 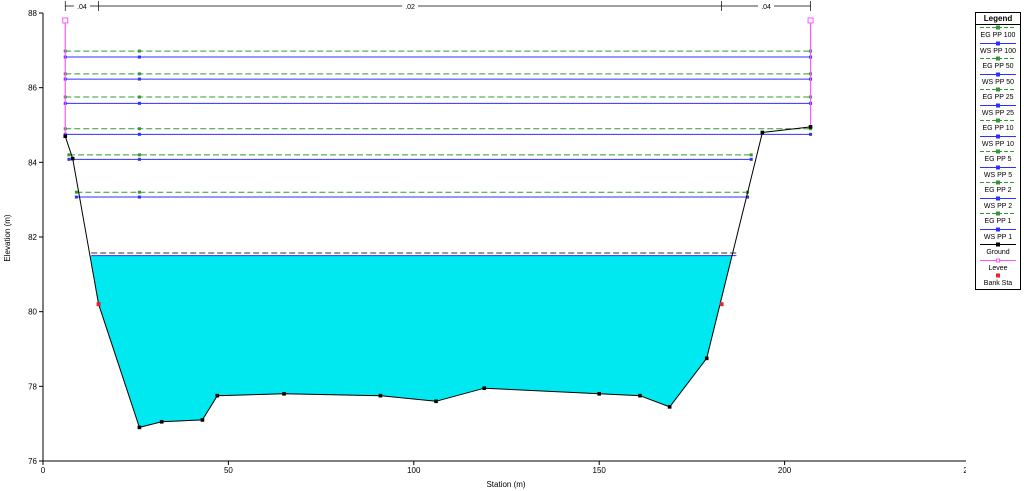 I want to click on legend-label-ws-pp-10: WS PP 10, so click(x=998, y=144).